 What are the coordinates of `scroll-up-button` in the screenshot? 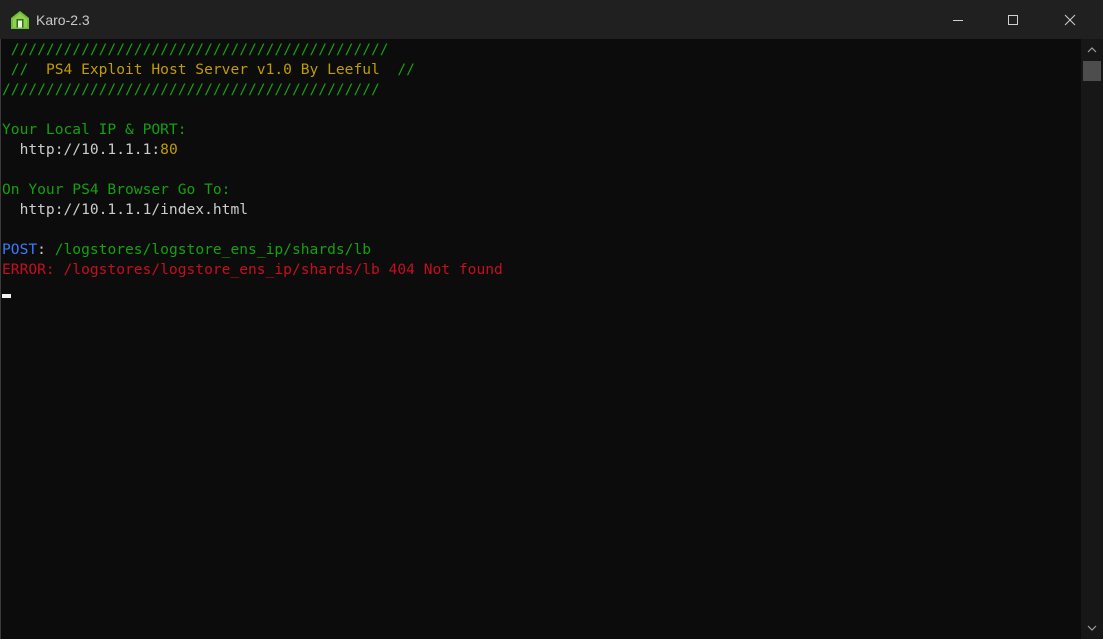 It's located at (1092, 50).